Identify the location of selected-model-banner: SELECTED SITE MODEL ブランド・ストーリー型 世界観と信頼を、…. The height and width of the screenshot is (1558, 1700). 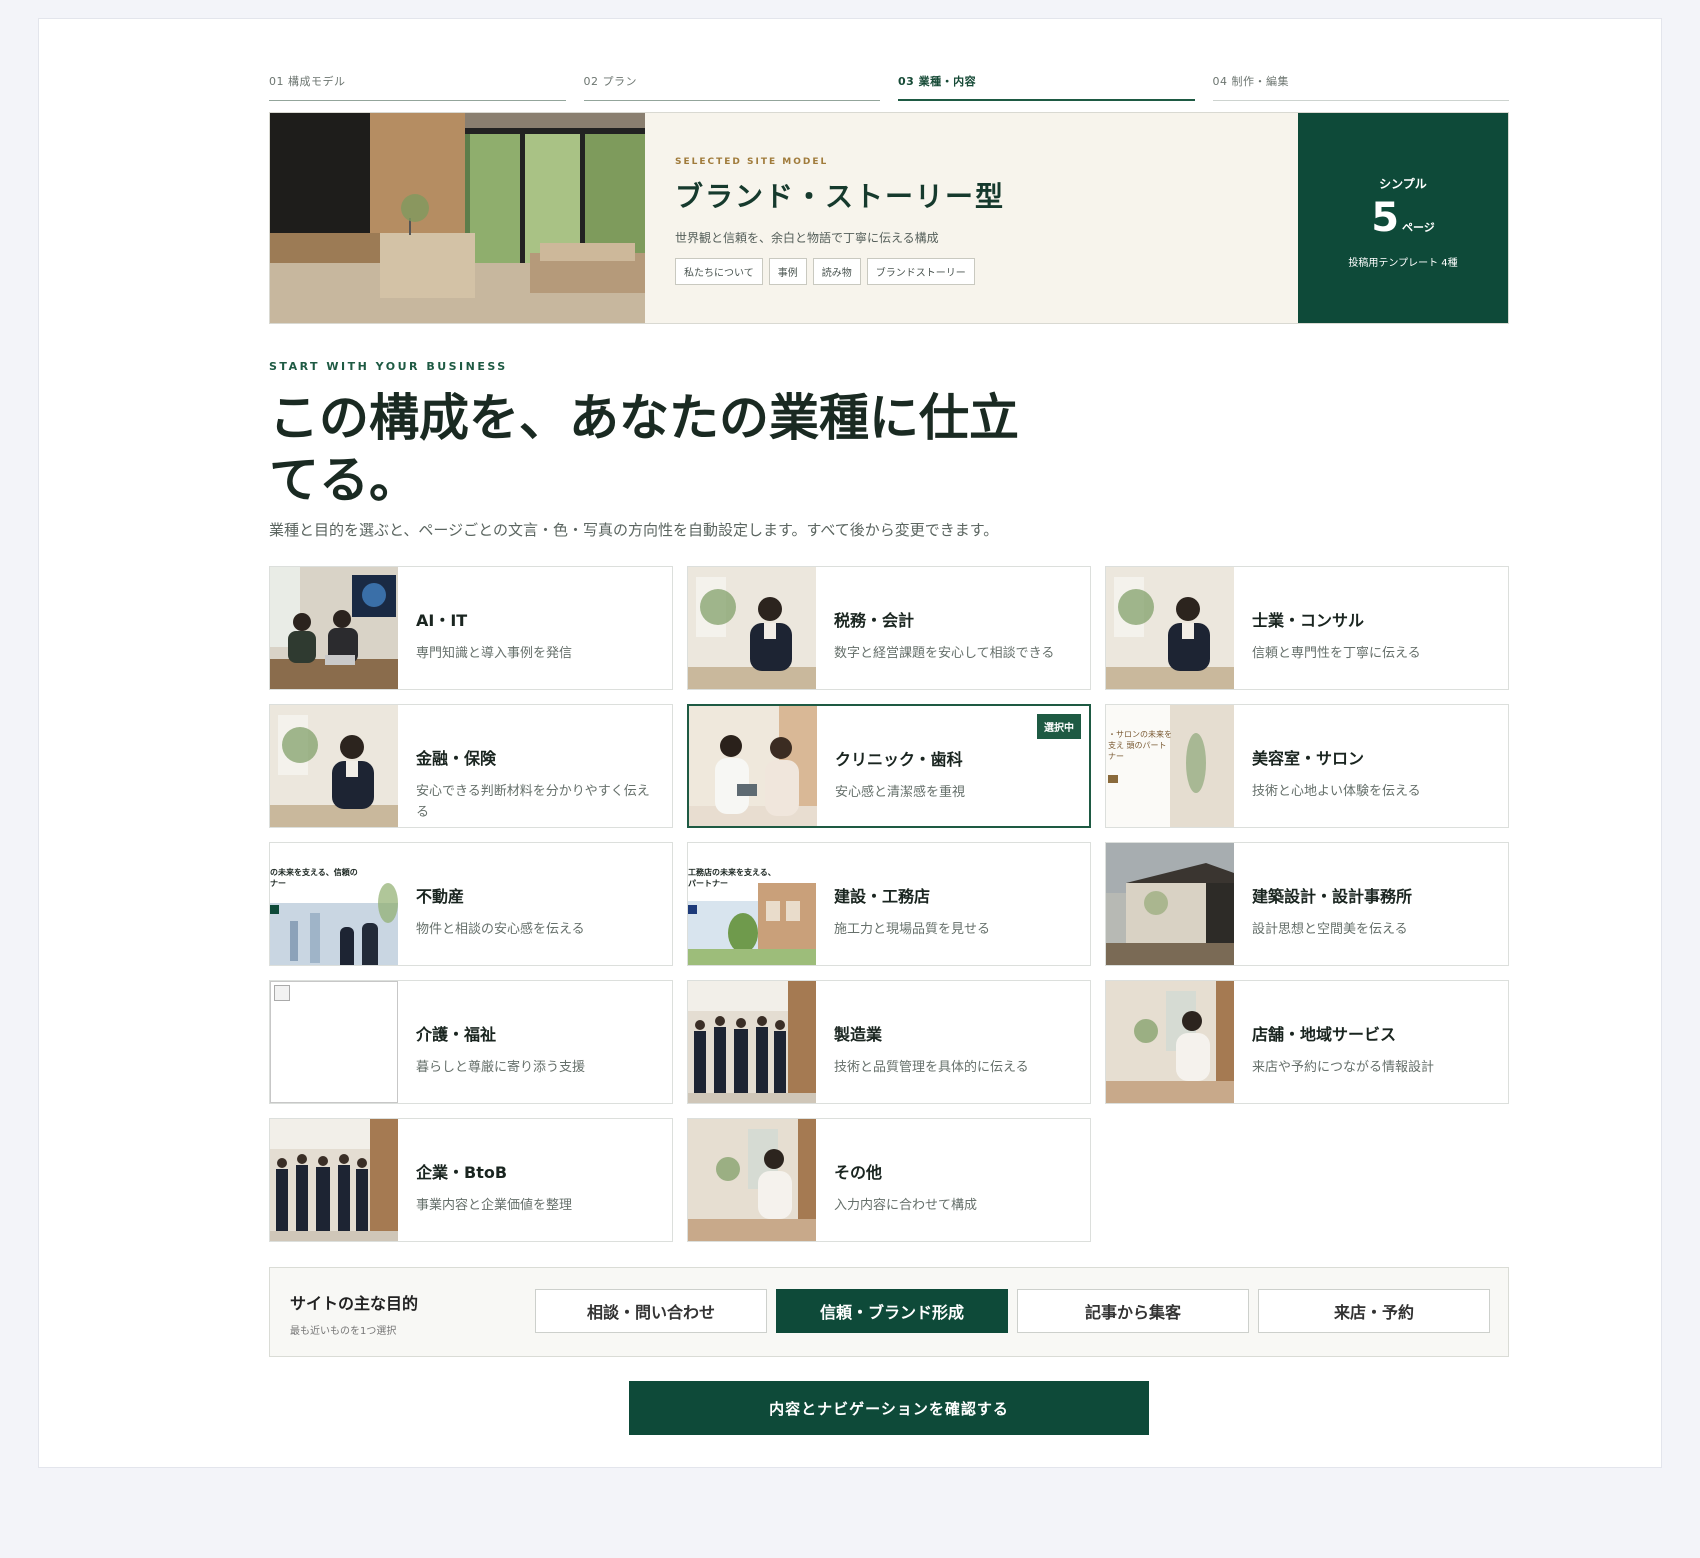
(889, 218).